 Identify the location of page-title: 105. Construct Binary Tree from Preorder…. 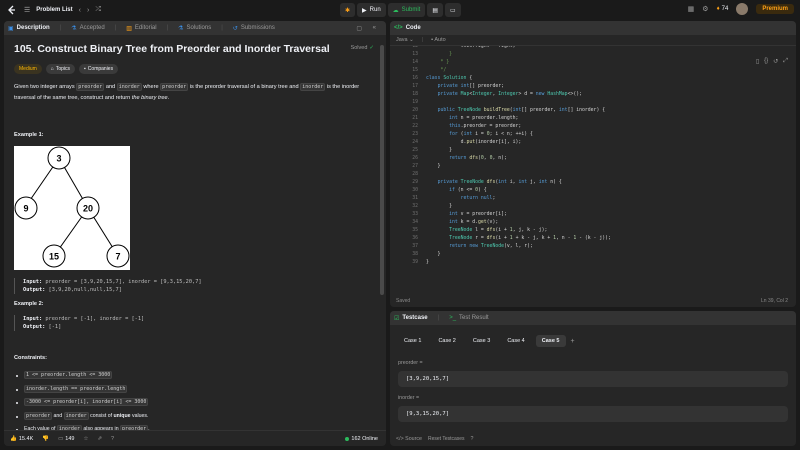
(172, 49).